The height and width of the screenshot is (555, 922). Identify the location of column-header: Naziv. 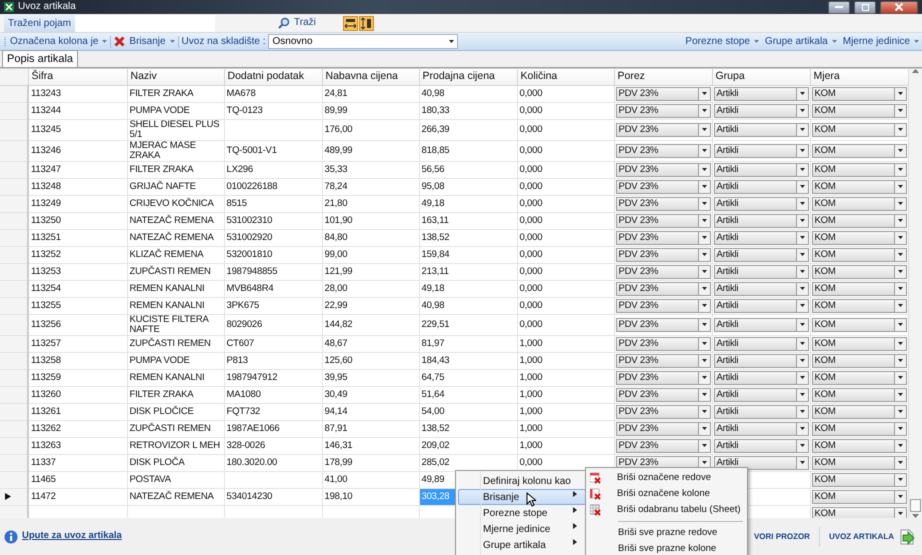
(175, 77).